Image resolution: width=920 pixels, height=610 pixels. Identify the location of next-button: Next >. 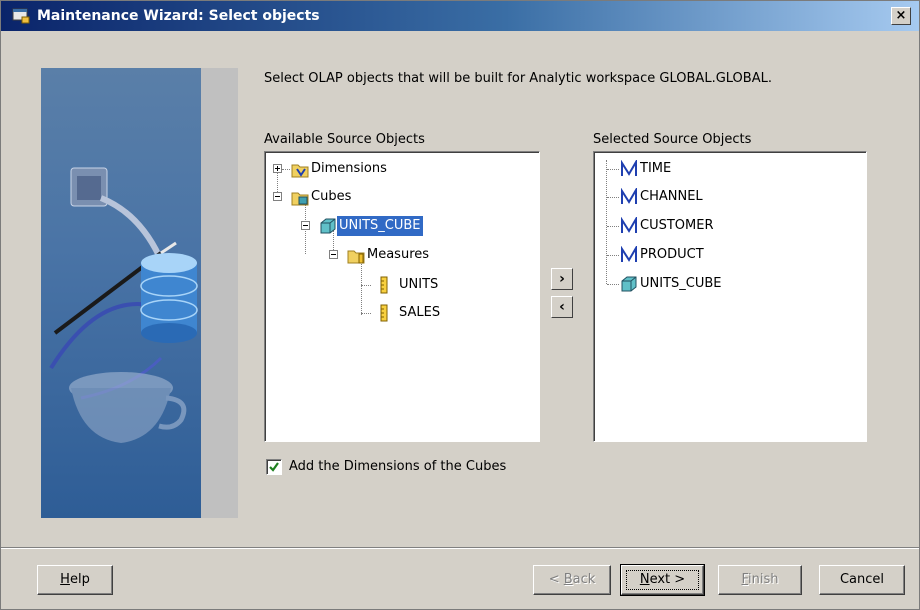
(662, 580).